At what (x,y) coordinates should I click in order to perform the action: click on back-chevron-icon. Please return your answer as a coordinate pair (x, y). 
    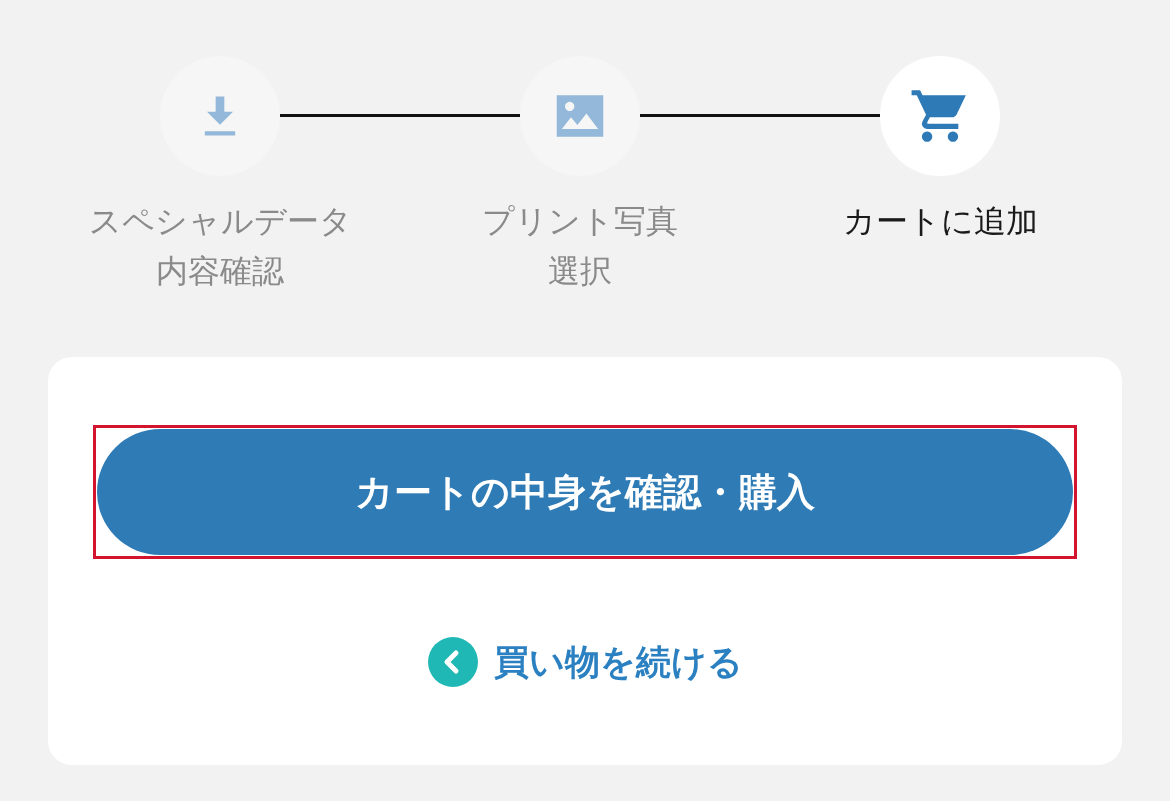
    Looking at the image, I should click on (452, 662).